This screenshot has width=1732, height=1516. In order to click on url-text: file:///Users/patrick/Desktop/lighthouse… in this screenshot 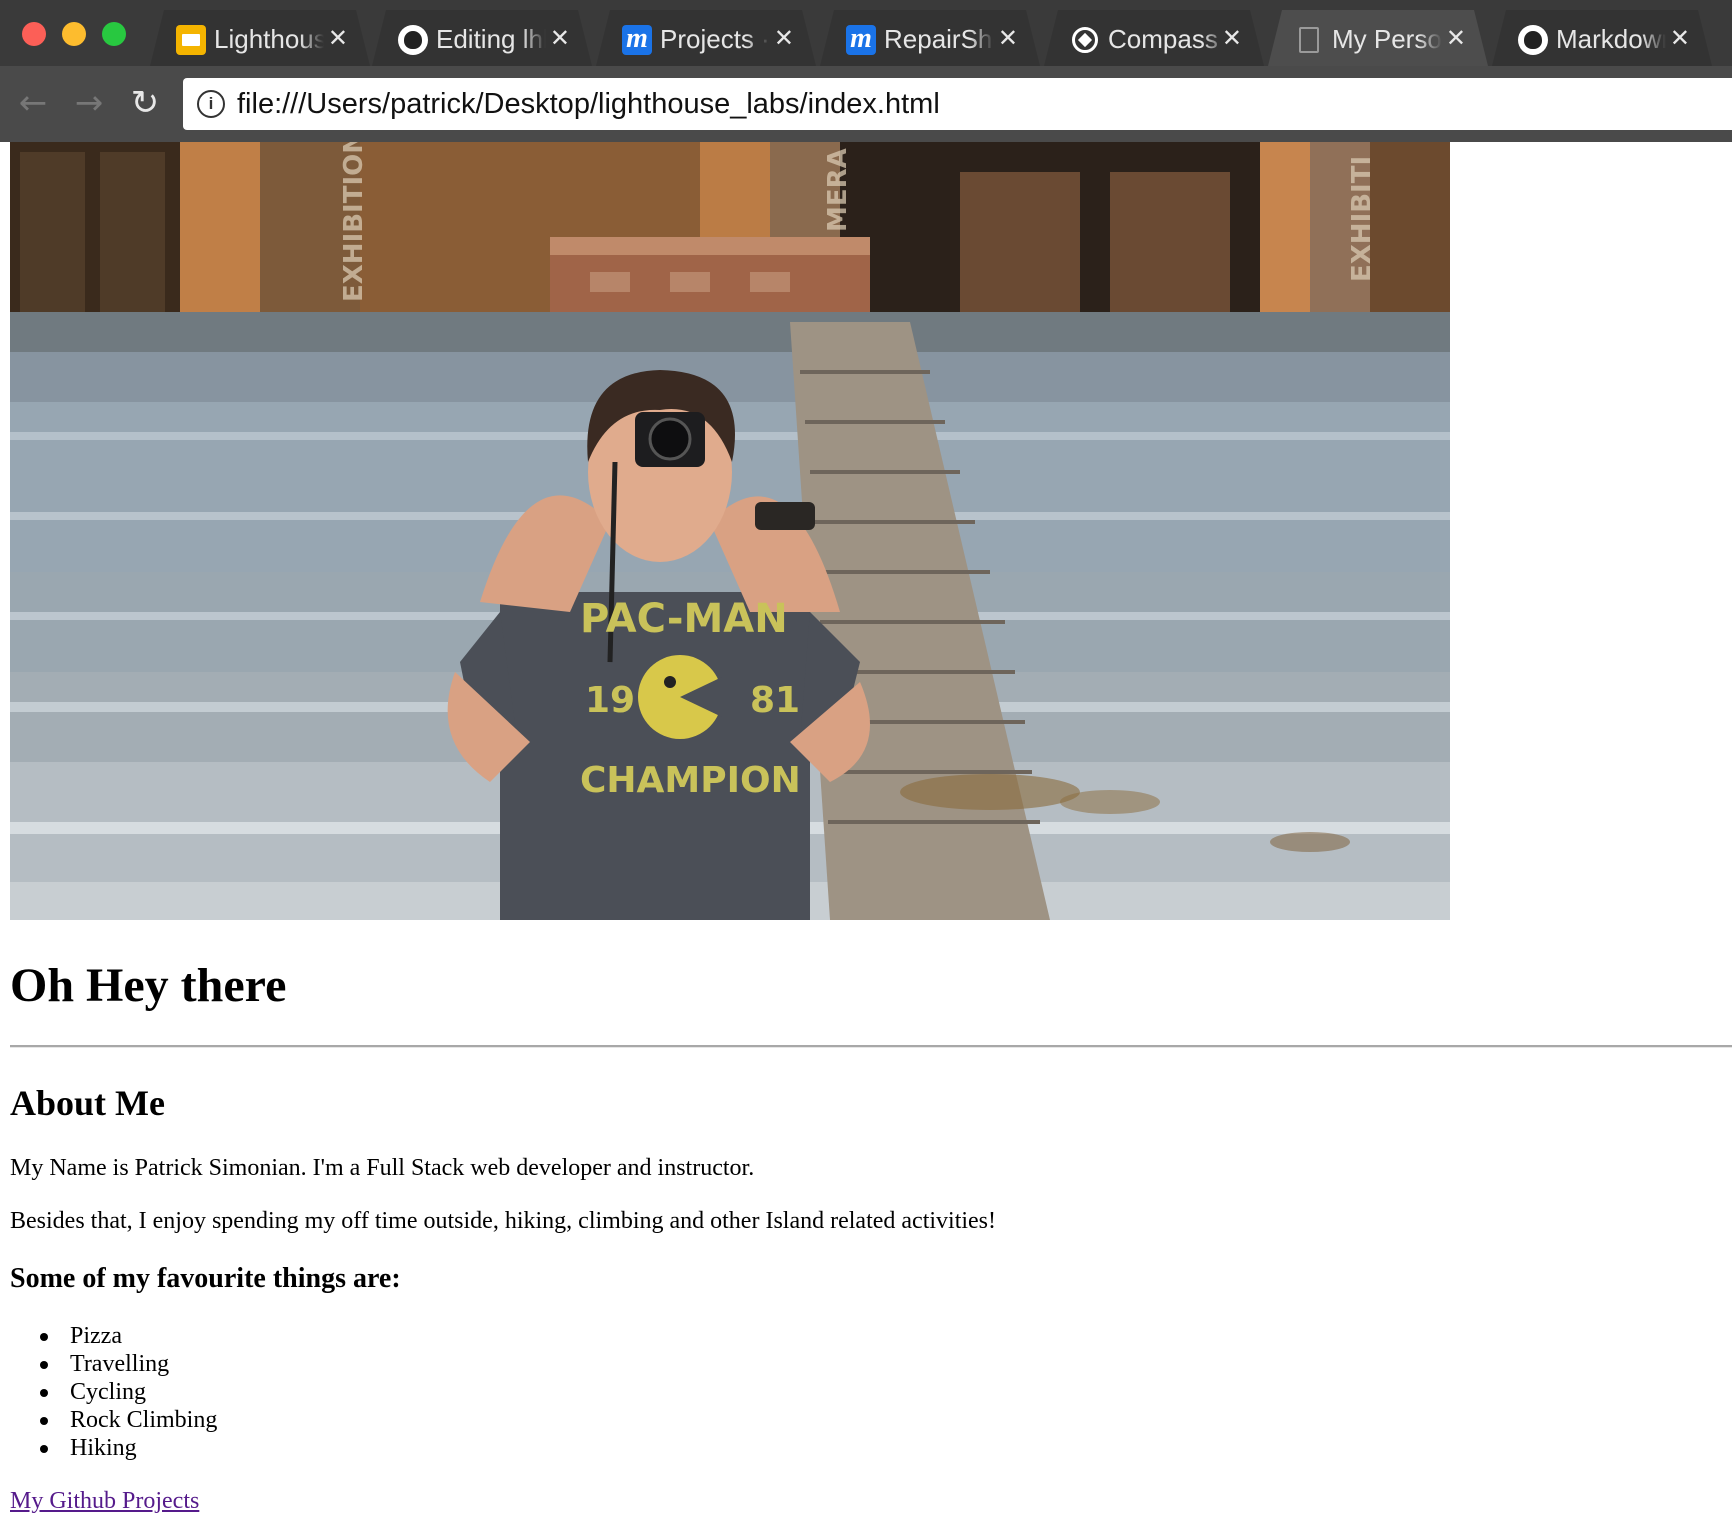, I will do `click(588, 104)`.